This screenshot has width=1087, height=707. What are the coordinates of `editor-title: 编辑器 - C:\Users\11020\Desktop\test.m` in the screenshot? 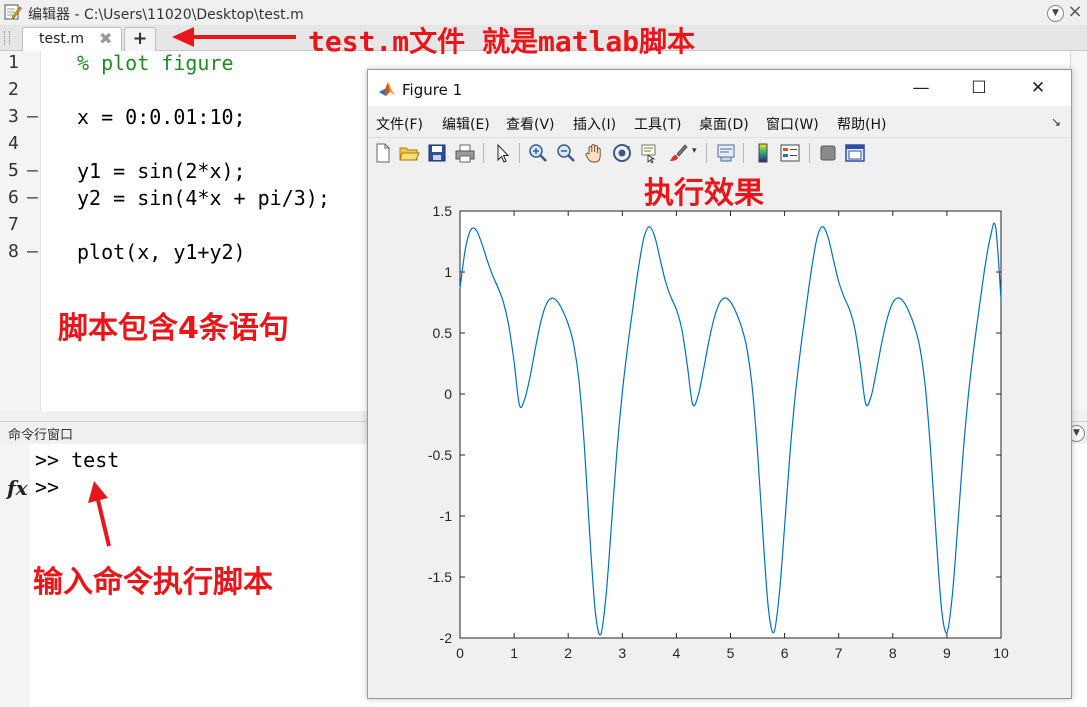 It's located at (166, 15).